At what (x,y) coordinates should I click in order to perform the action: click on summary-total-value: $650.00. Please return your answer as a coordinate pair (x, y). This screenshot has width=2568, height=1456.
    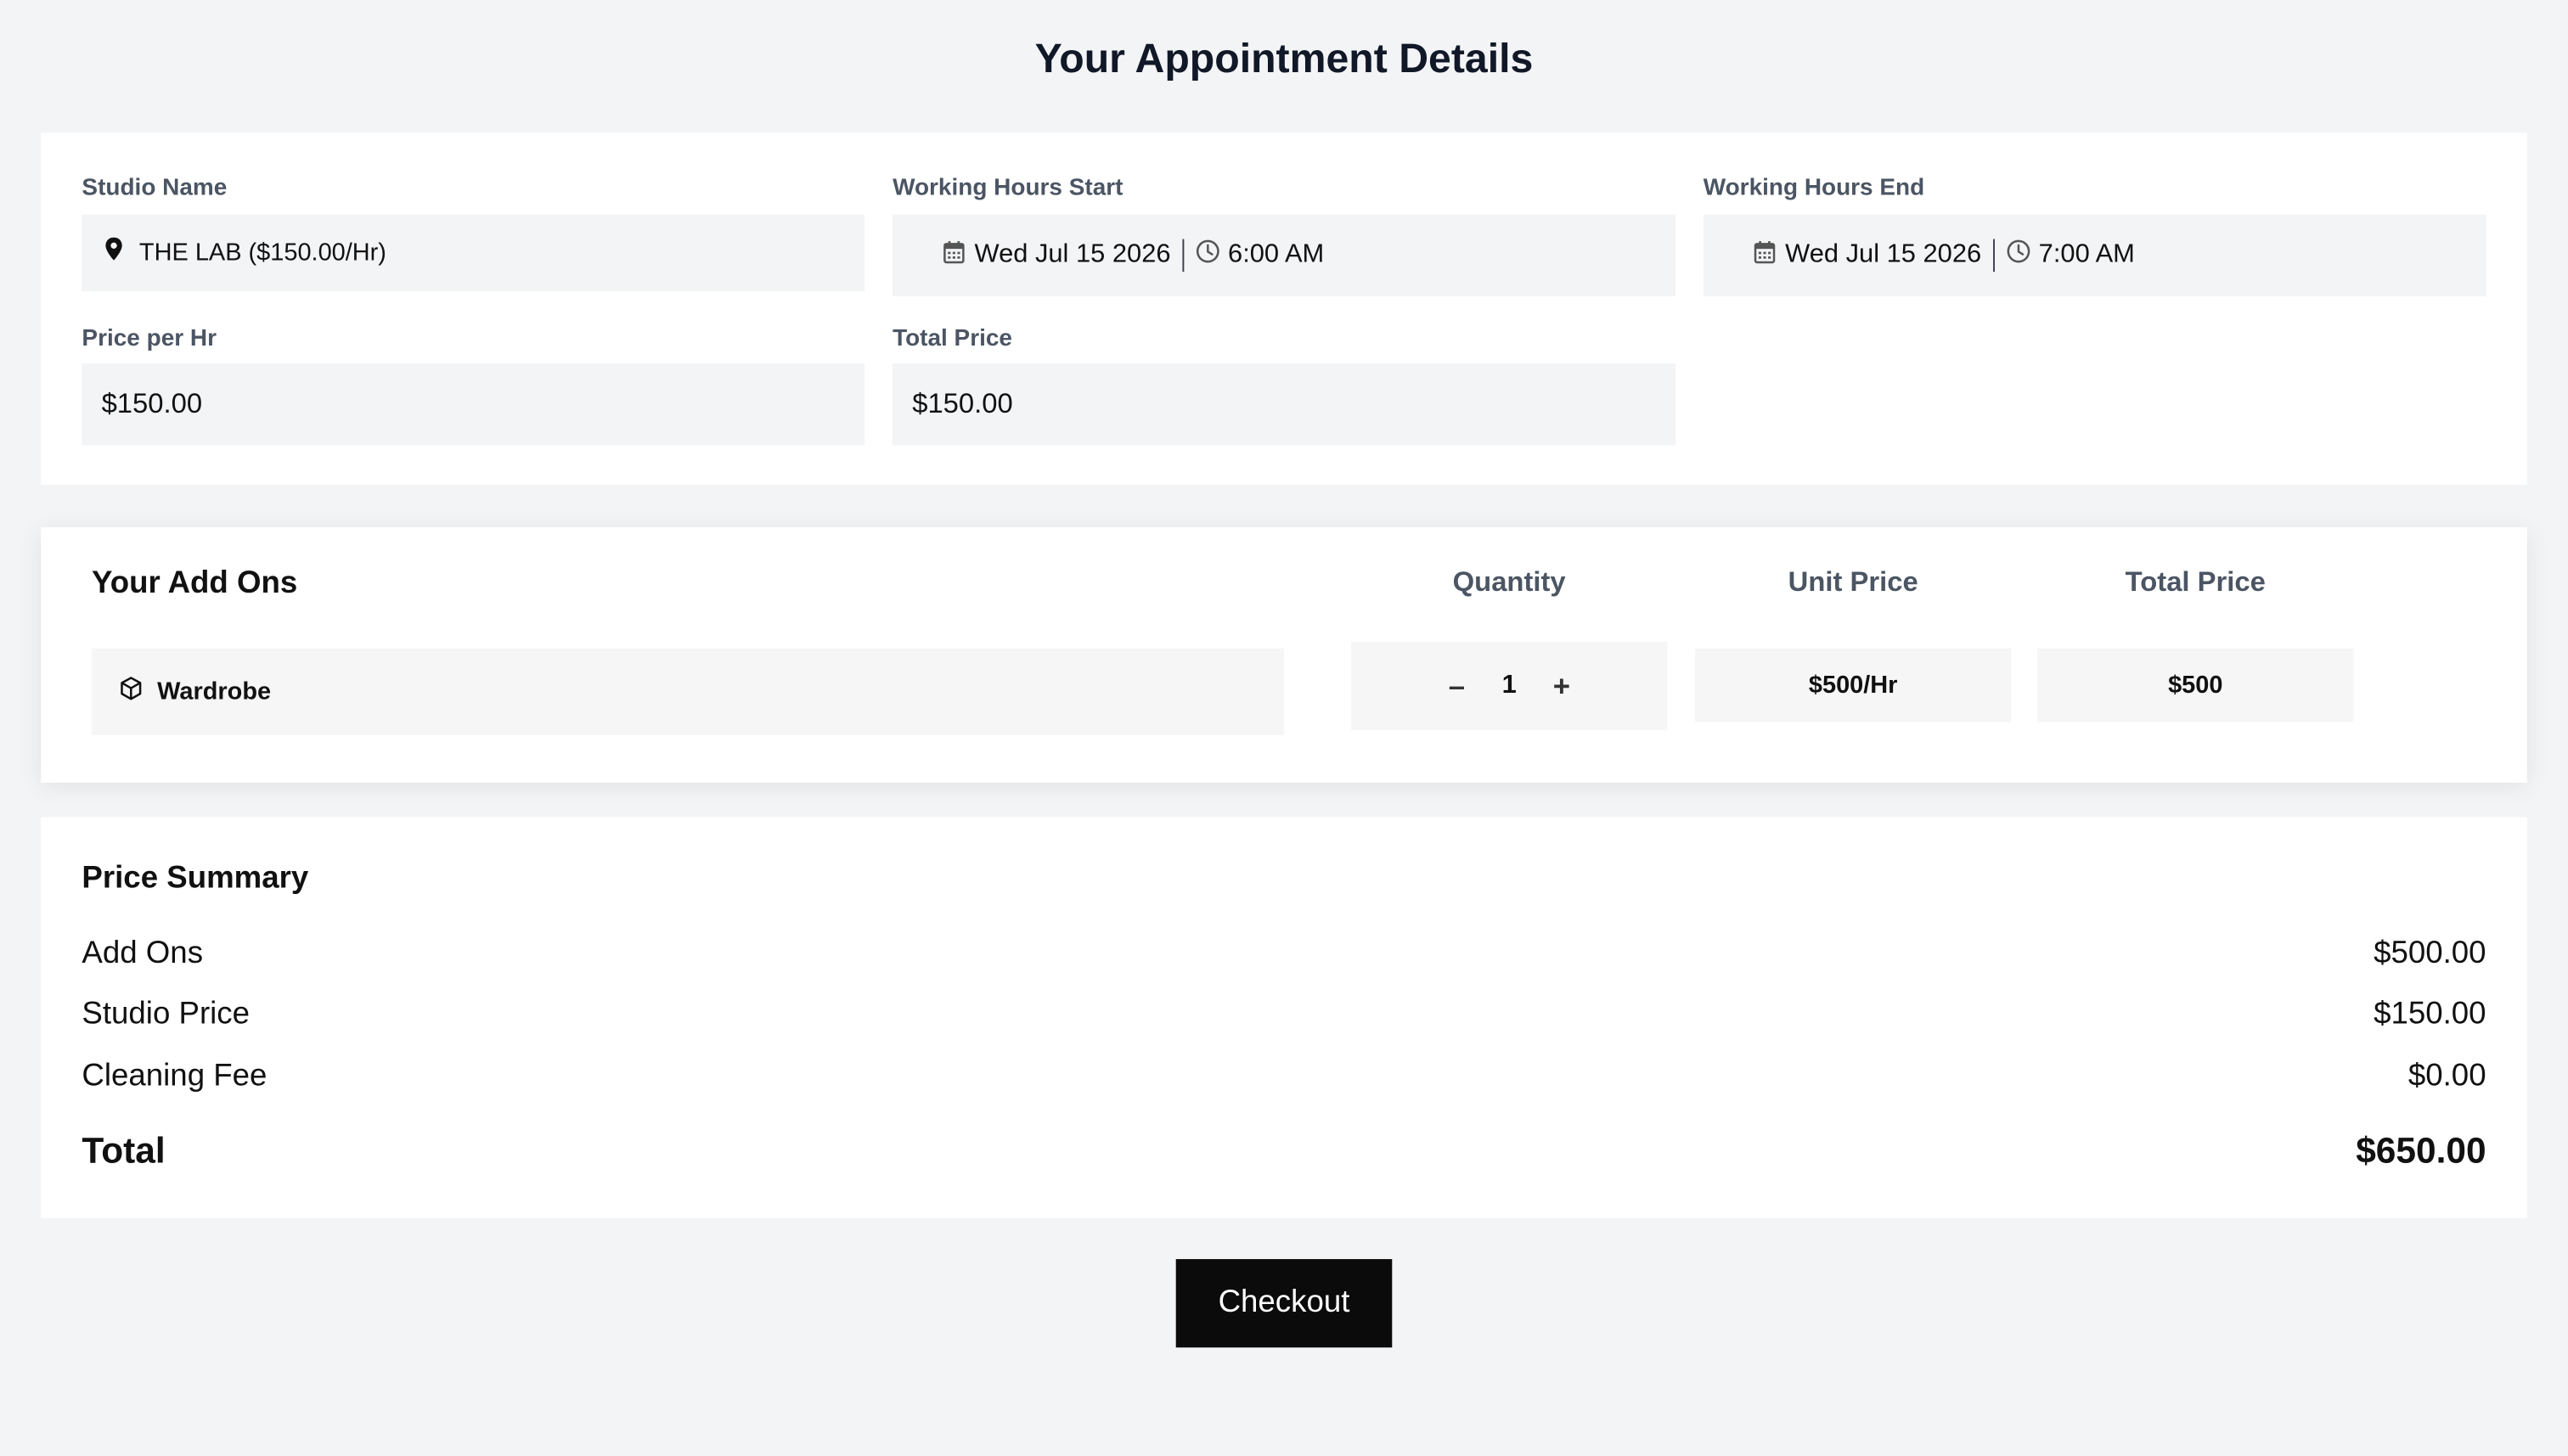
    Looking at the image, I should click on (2421, 1150).